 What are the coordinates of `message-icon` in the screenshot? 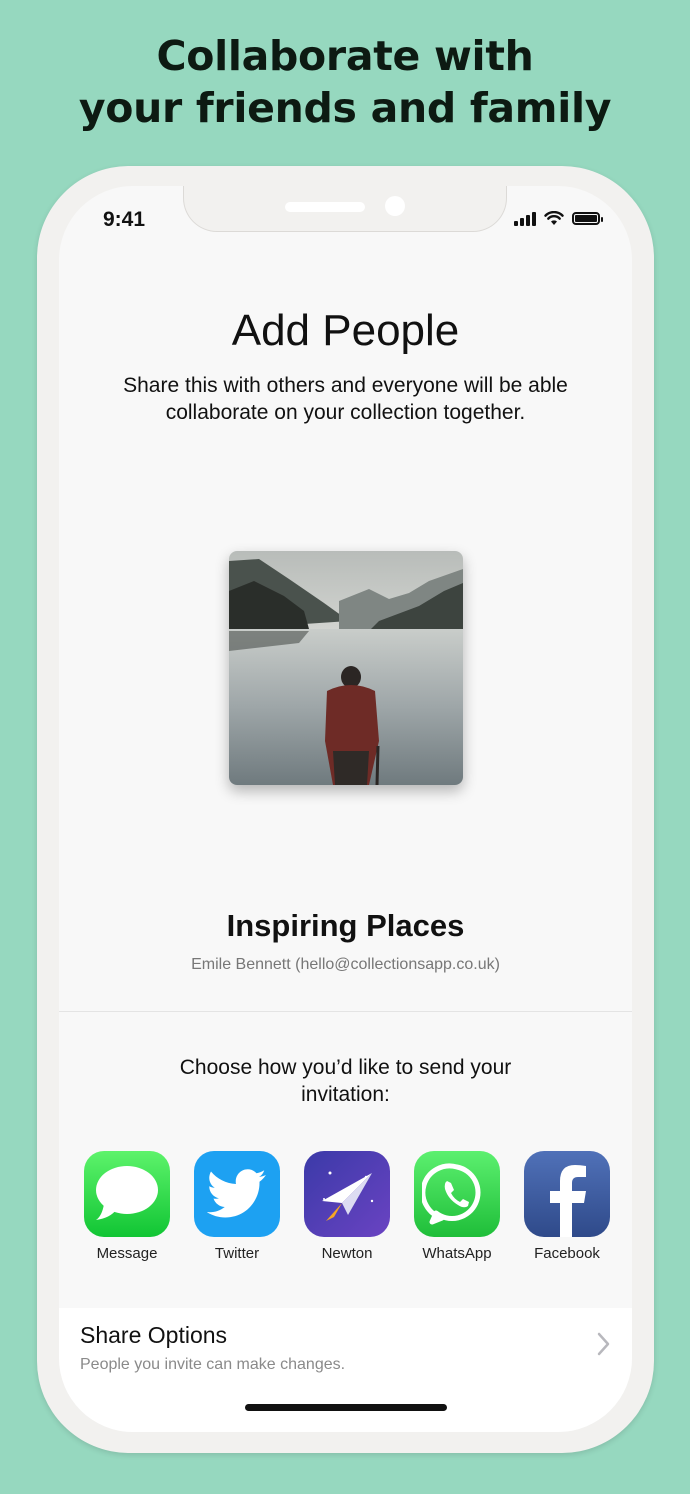 It's located at (127, 1194).